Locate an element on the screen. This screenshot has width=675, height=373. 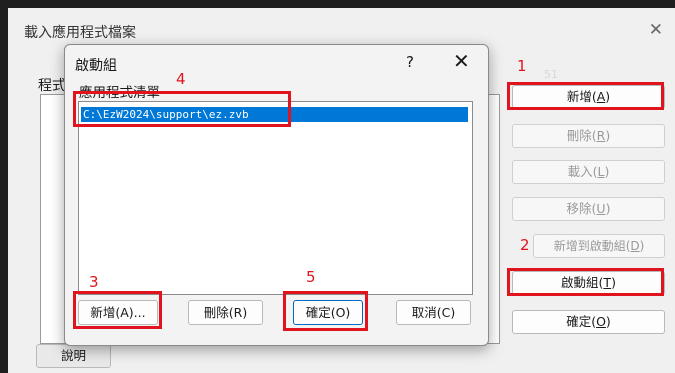
add-to-startup-button: 新增到啟動組(D) is located at coordinates (599, 246).